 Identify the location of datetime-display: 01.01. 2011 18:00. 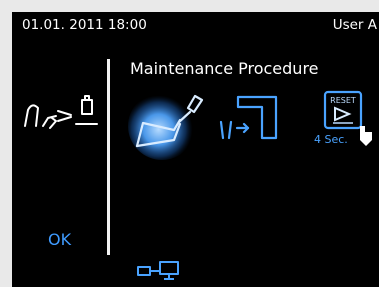
(84, 25).